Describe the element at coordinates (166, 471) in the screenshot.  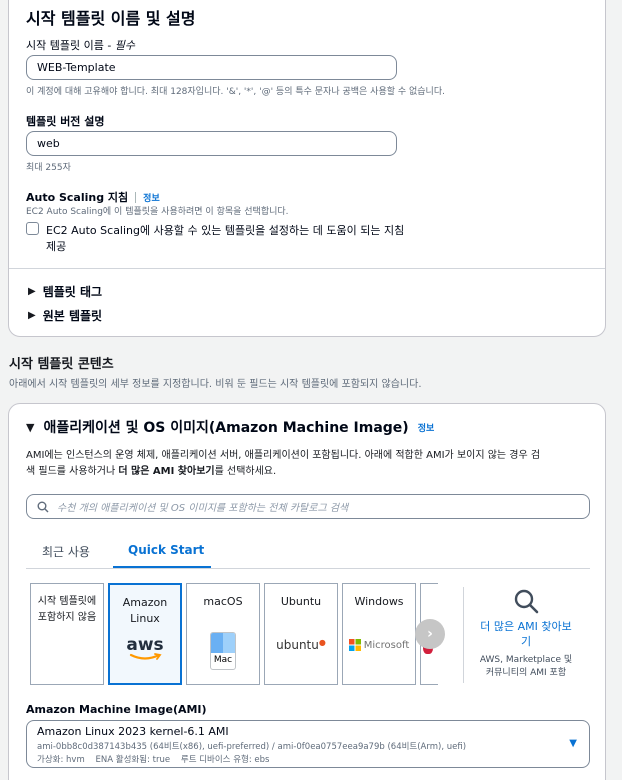
I see `browse-more-ami-text: 더 많은 AMI 찾아보기` at that location.